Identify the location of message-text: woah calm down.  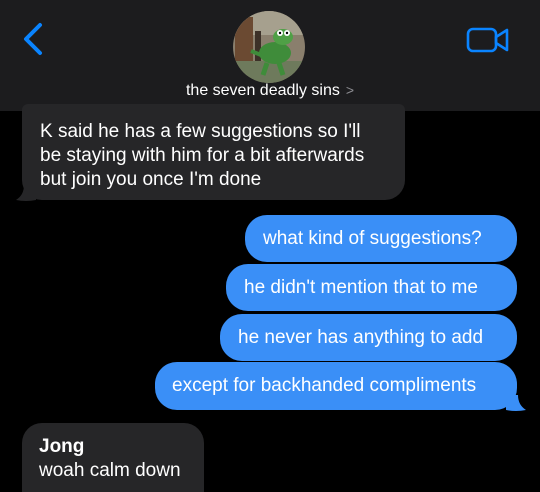
(110, 470).